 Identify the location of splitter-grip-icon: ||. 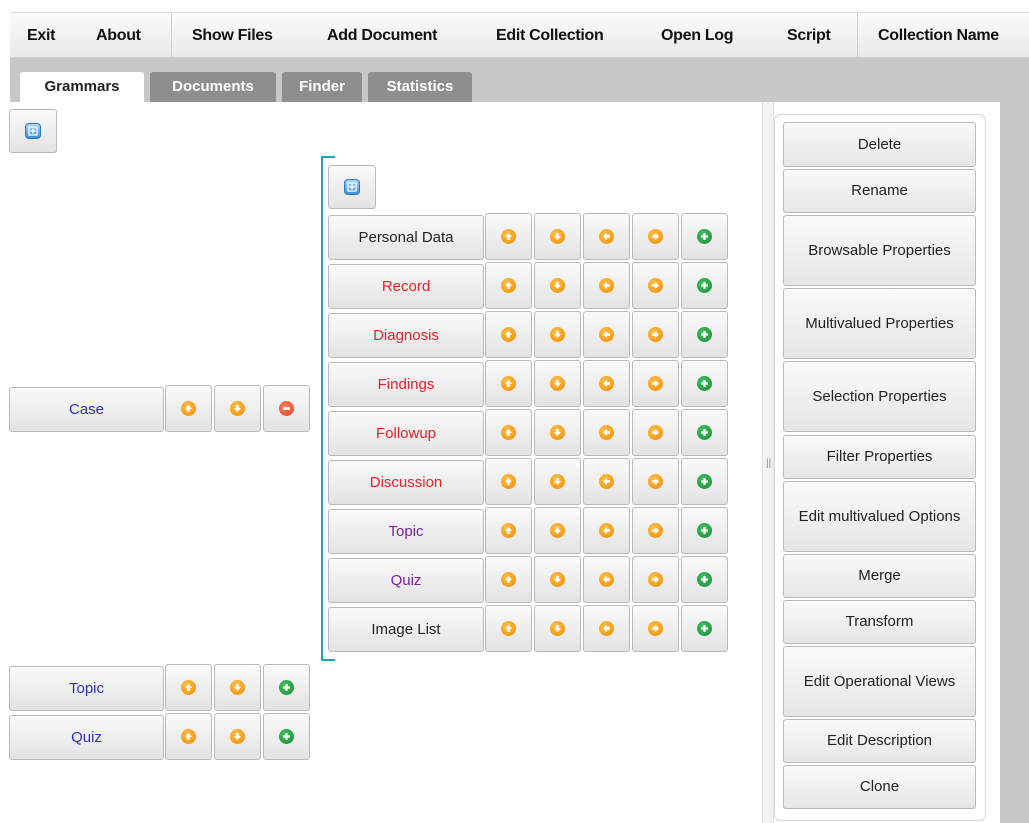
(769, 463).